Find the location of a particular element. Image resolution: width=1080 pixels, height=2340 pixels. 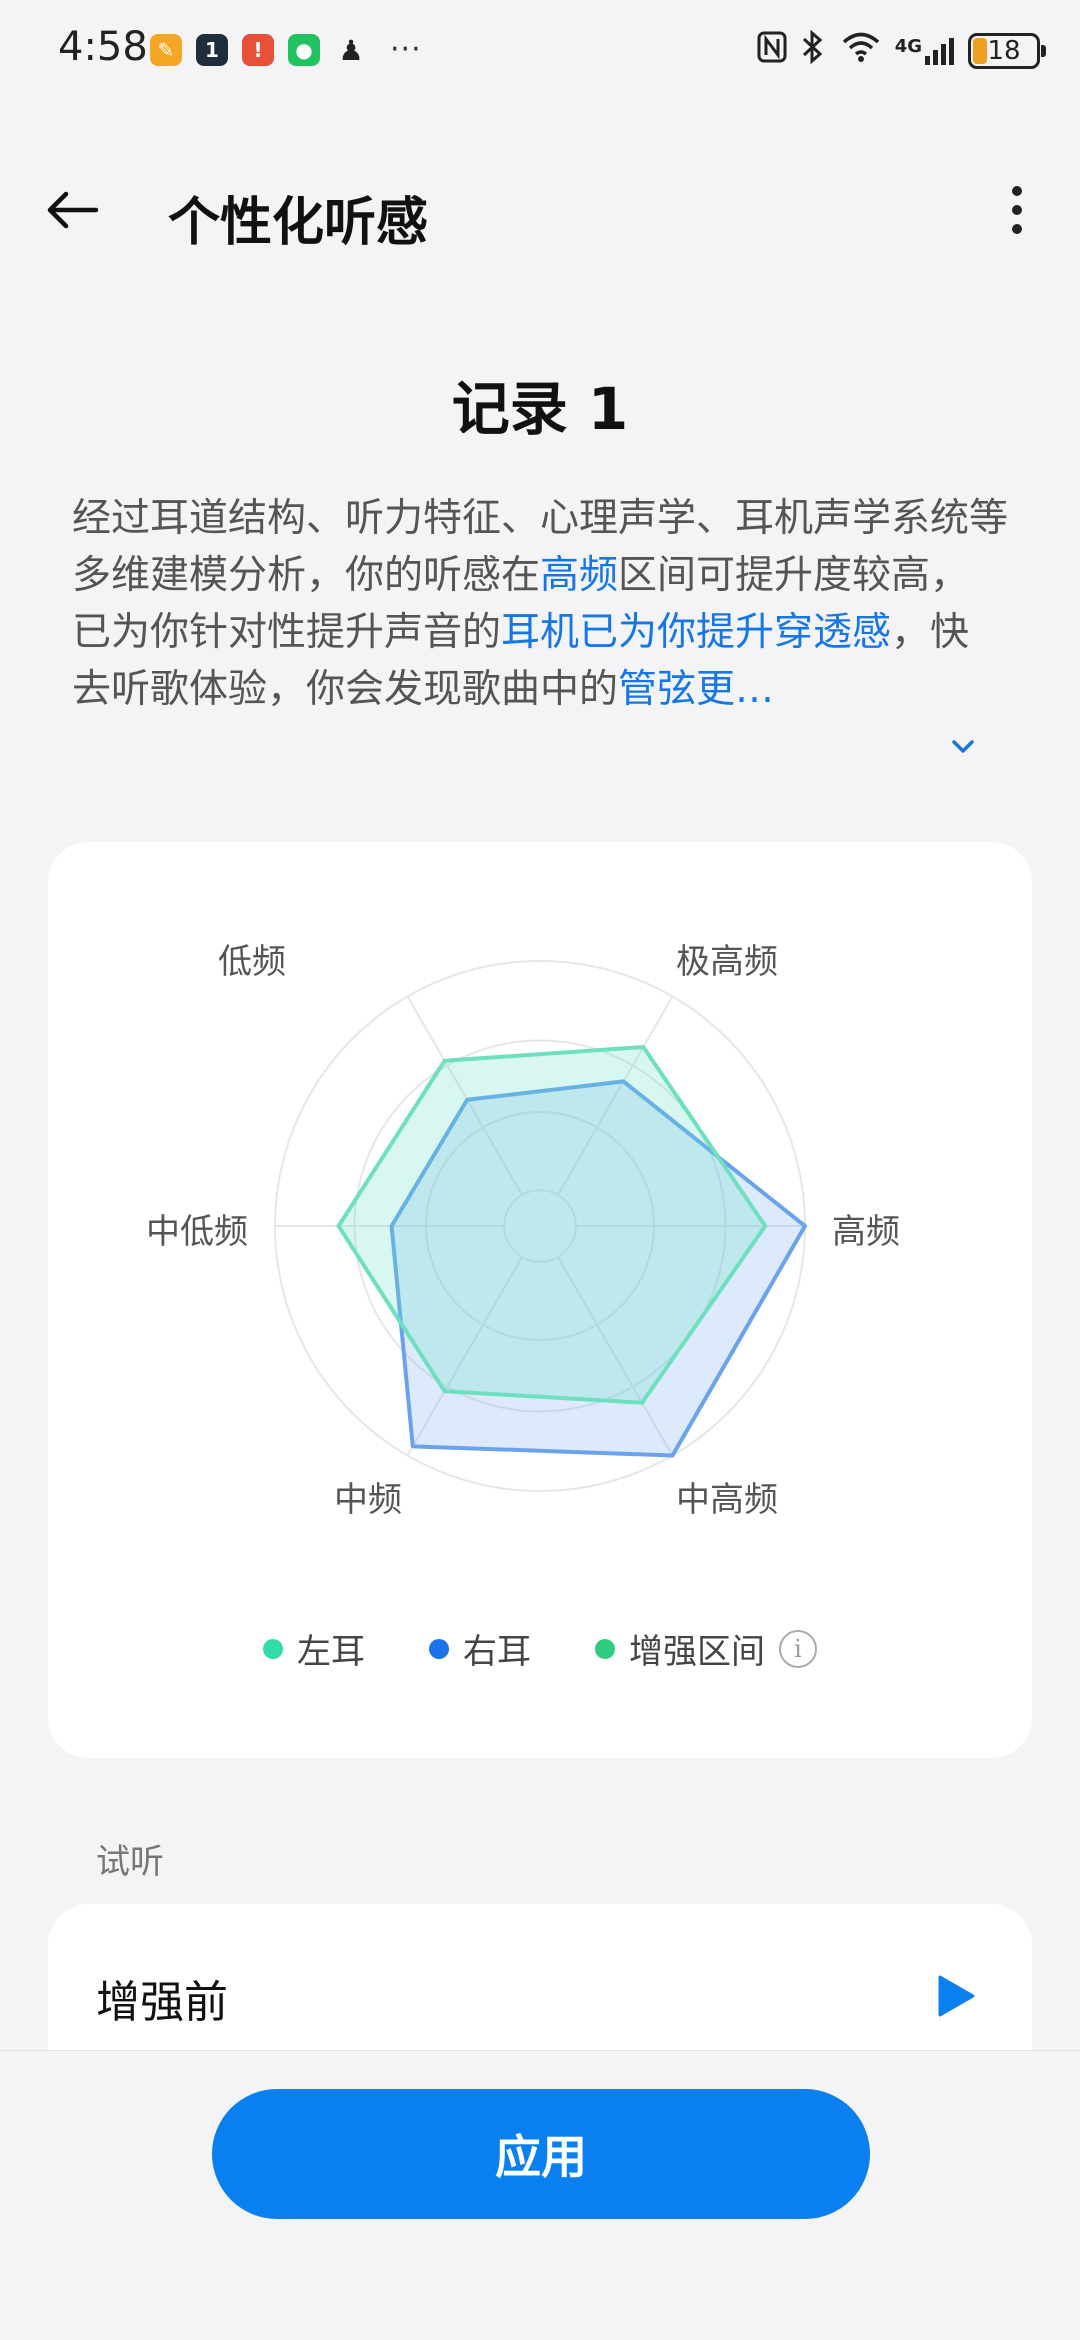

more-vertical-icon is located at coordinates (1017, 191).